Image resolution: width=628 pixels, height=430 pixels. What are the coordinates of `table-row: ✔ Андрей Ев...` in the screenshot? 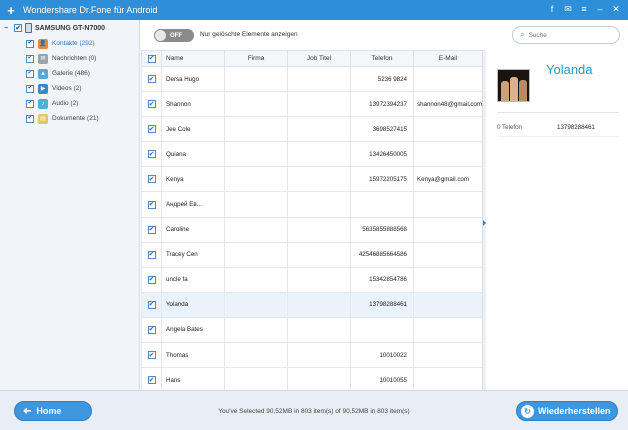 It's located at (311, 204).